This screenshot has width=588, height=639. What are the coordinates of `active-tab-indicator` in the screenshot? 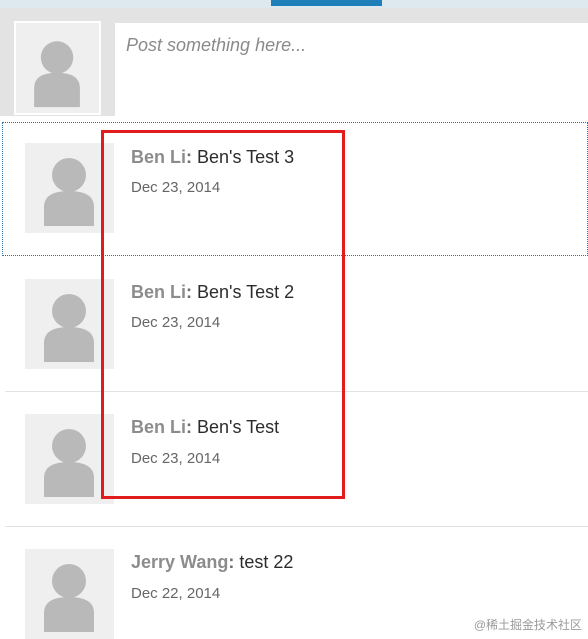 It's located at (326, 3).